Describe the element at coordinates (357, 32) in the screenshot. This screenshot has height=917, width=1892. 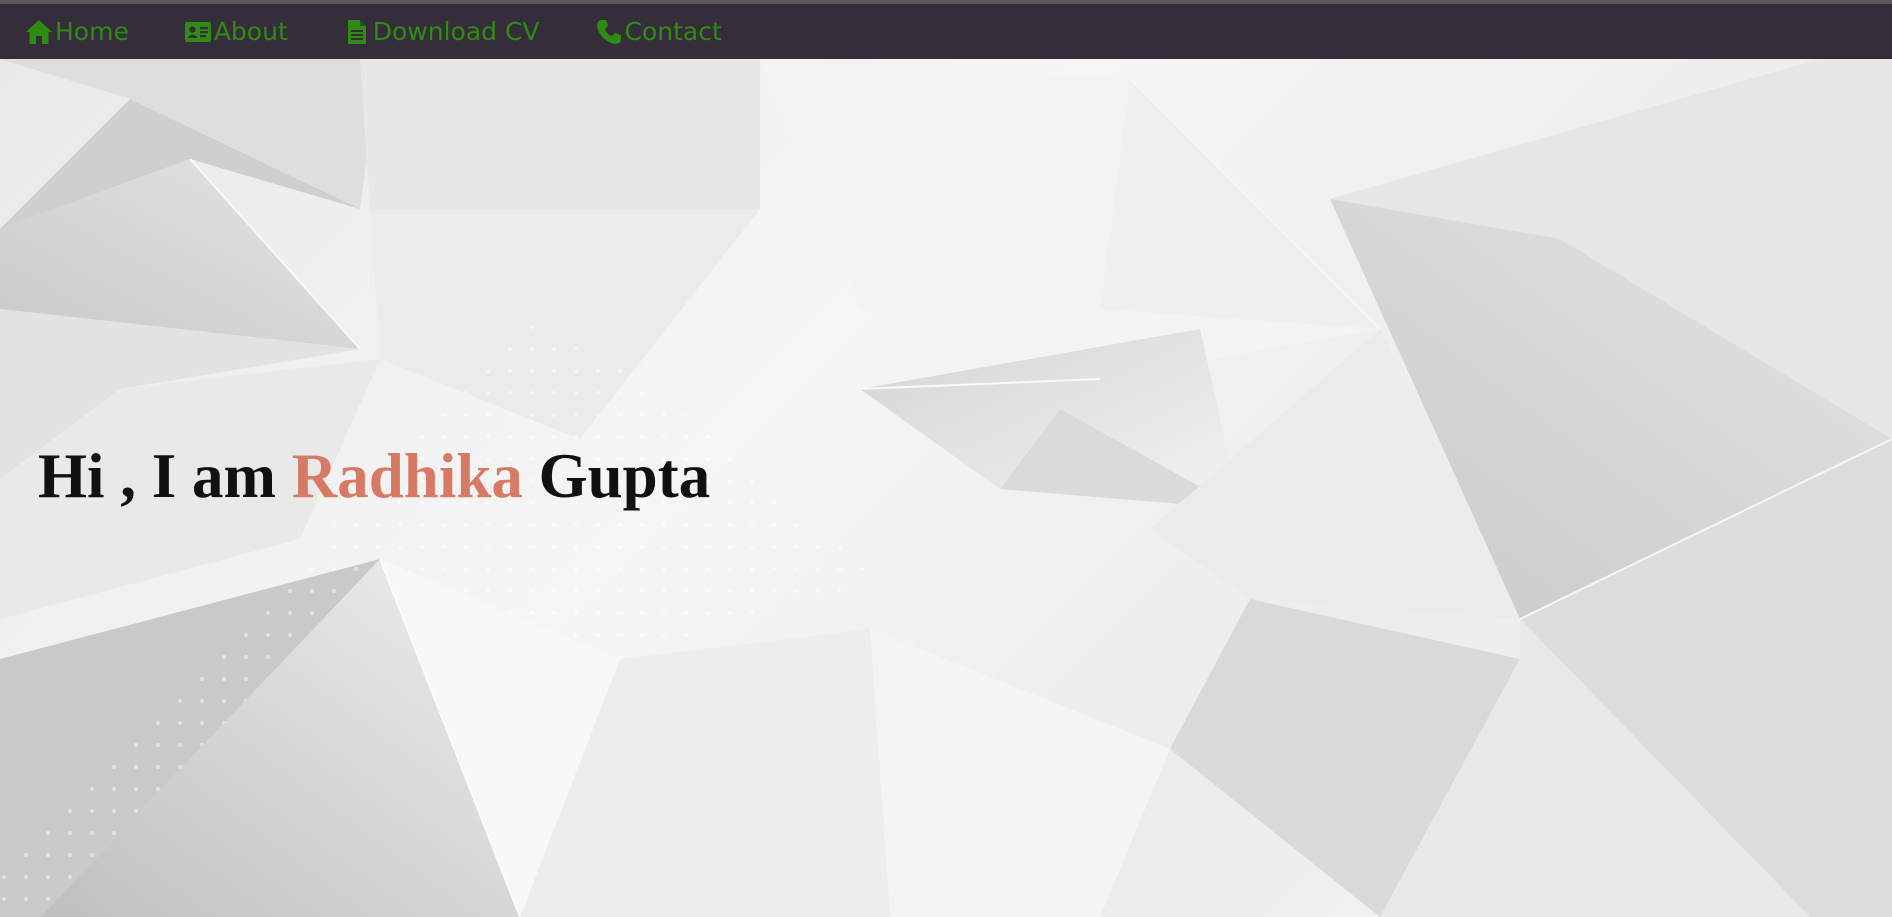
I see `file-icon` at that location.